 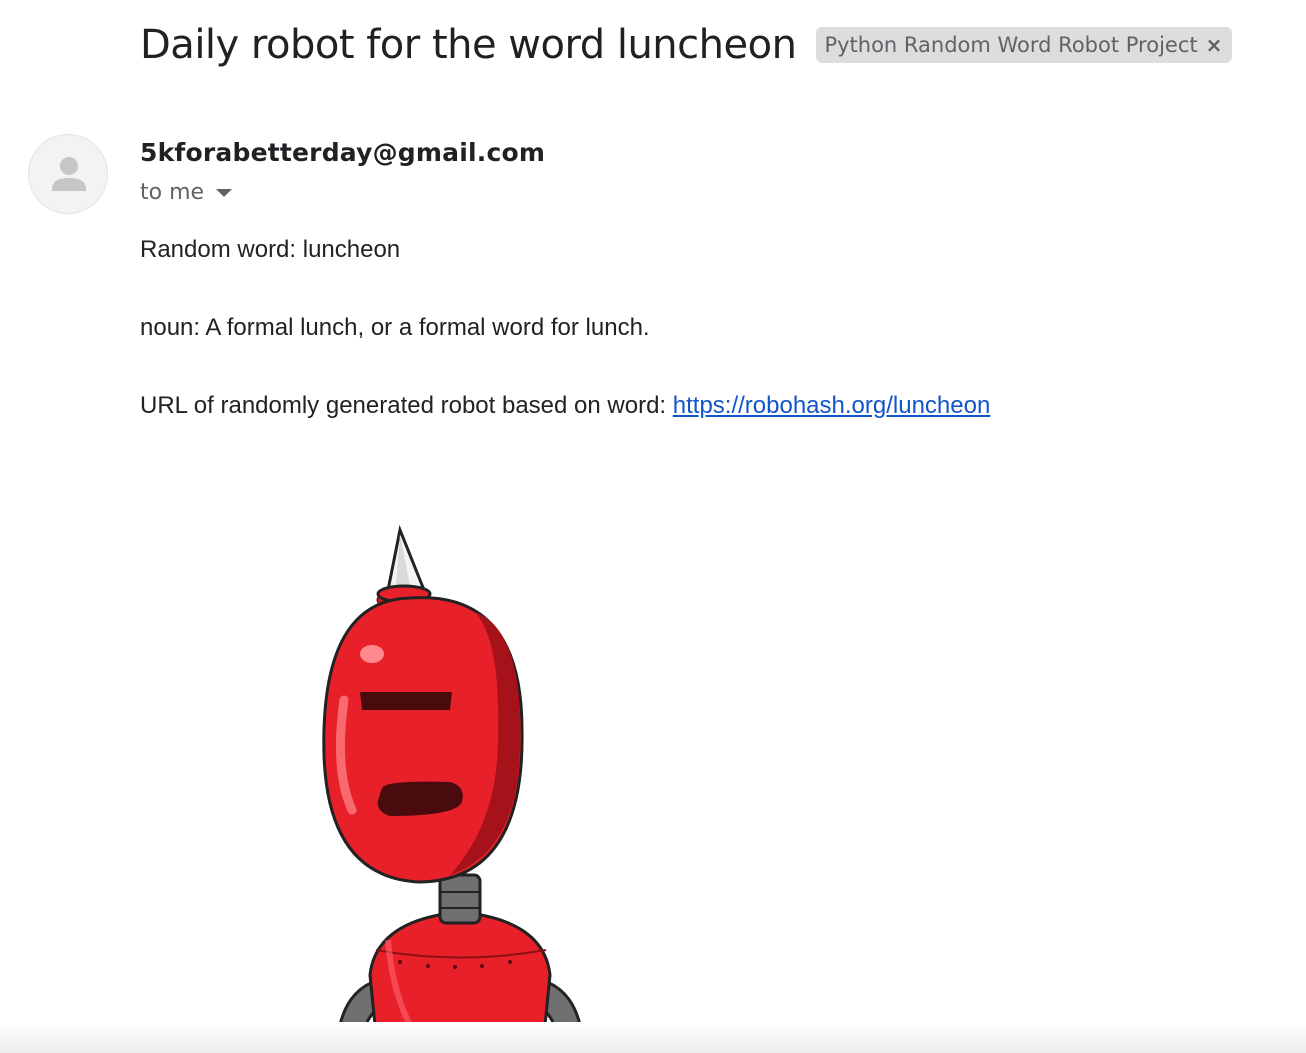 What do you see at coordinates (832, 405) in the screenshot?
I see `robohash-link: https://robohash.org/luncheon` at bounding box center [832, 405].